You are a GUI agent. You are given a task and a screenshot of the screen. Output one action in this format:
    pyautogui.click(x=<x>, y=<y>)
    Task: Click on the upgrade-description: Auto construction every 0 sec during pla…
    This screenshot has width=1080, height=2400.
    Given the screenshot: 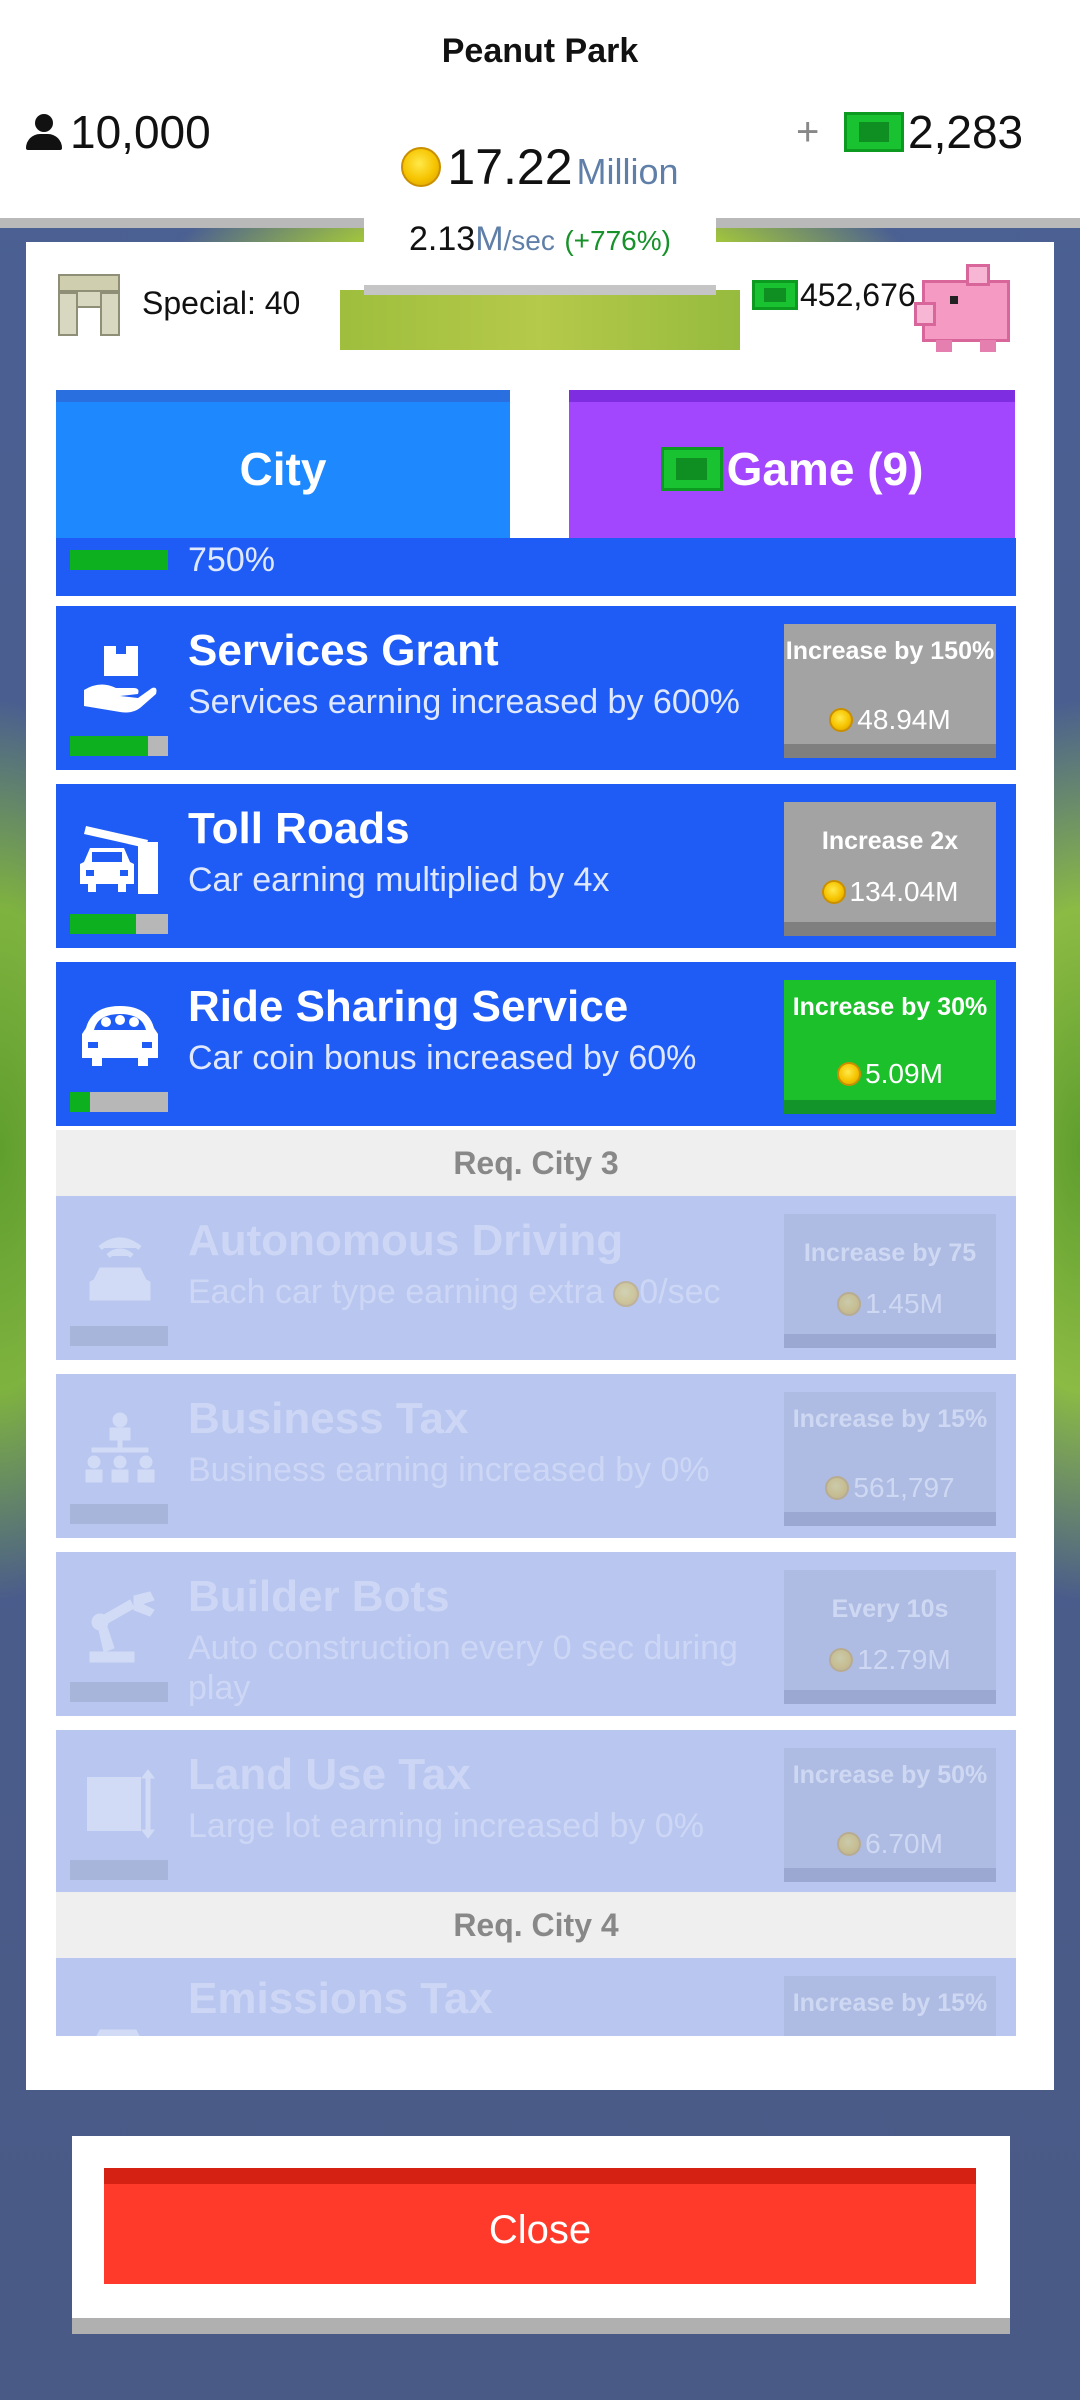 What is the action you would take?
    pyautogui.click(x=463, y=1668)
    